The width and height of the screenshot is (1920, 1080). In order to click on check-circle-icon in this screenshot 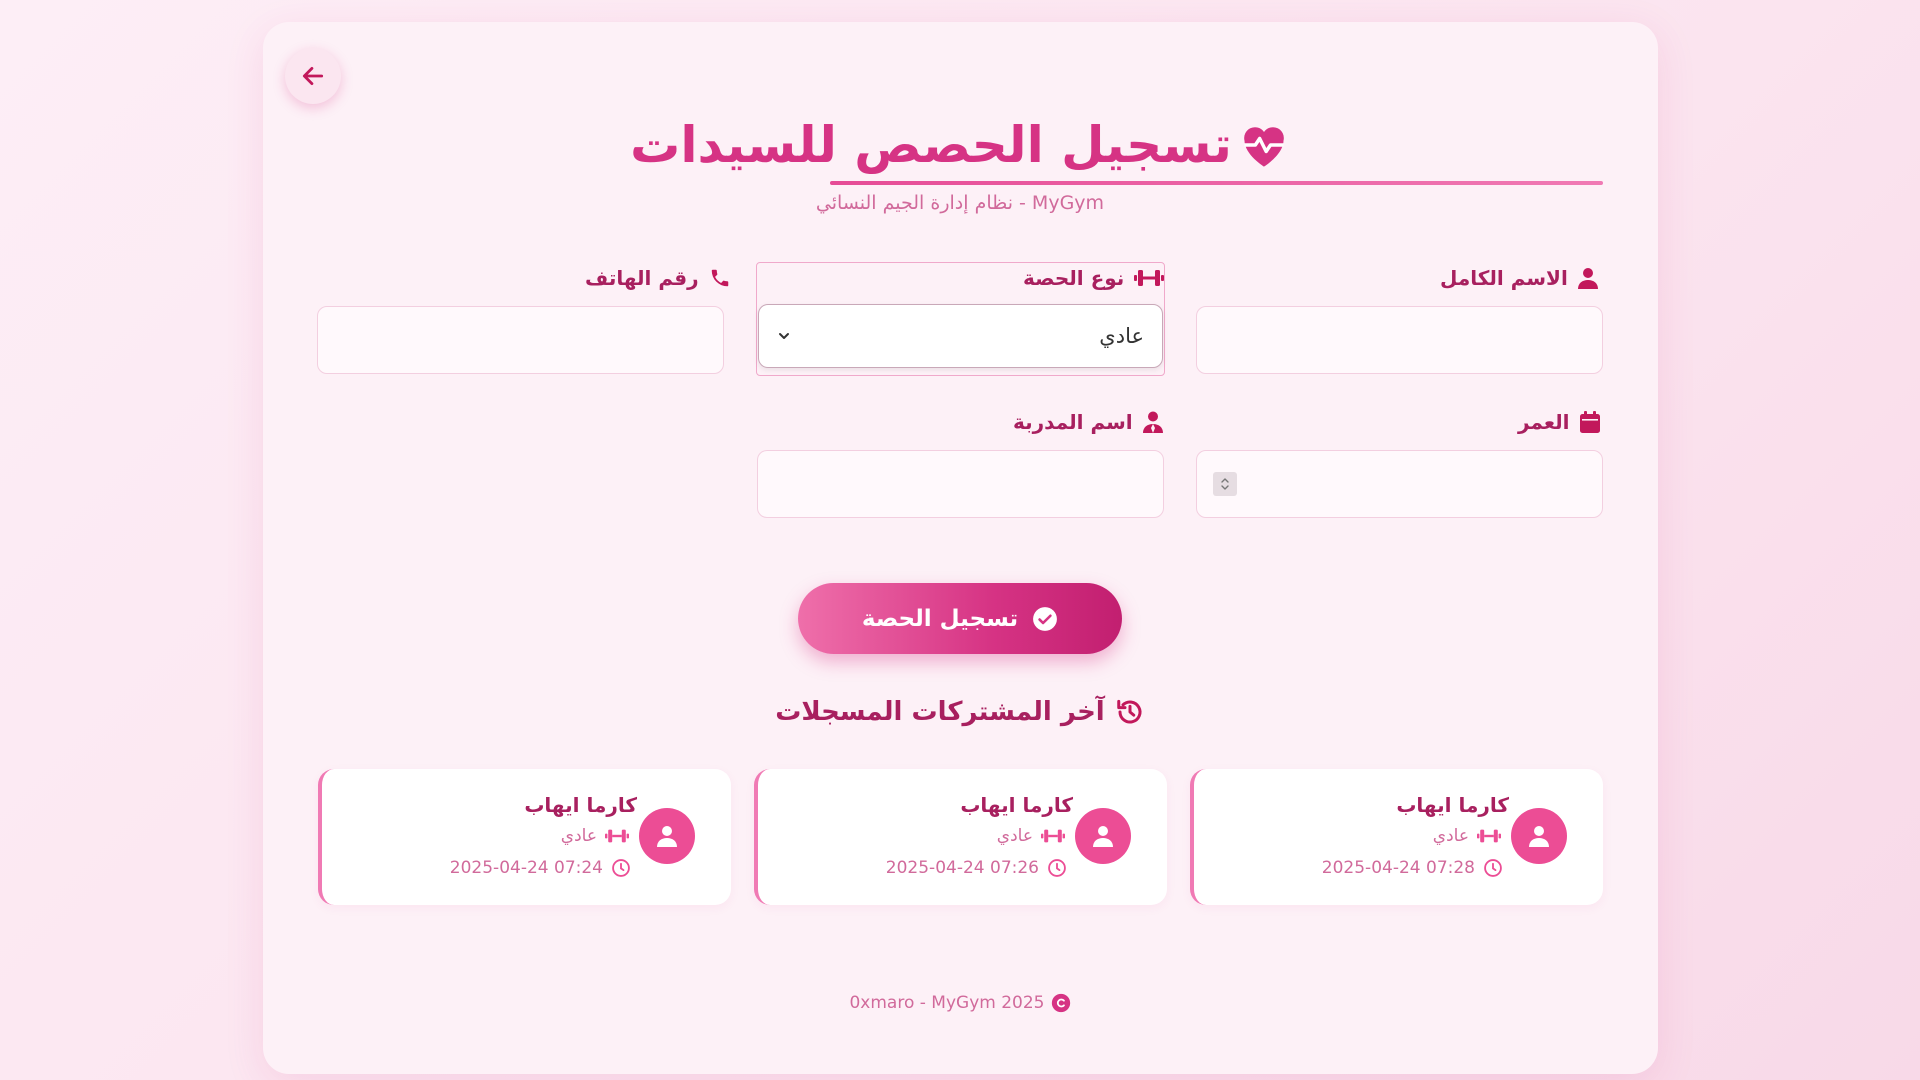, I will do `click(1045, 618)`.